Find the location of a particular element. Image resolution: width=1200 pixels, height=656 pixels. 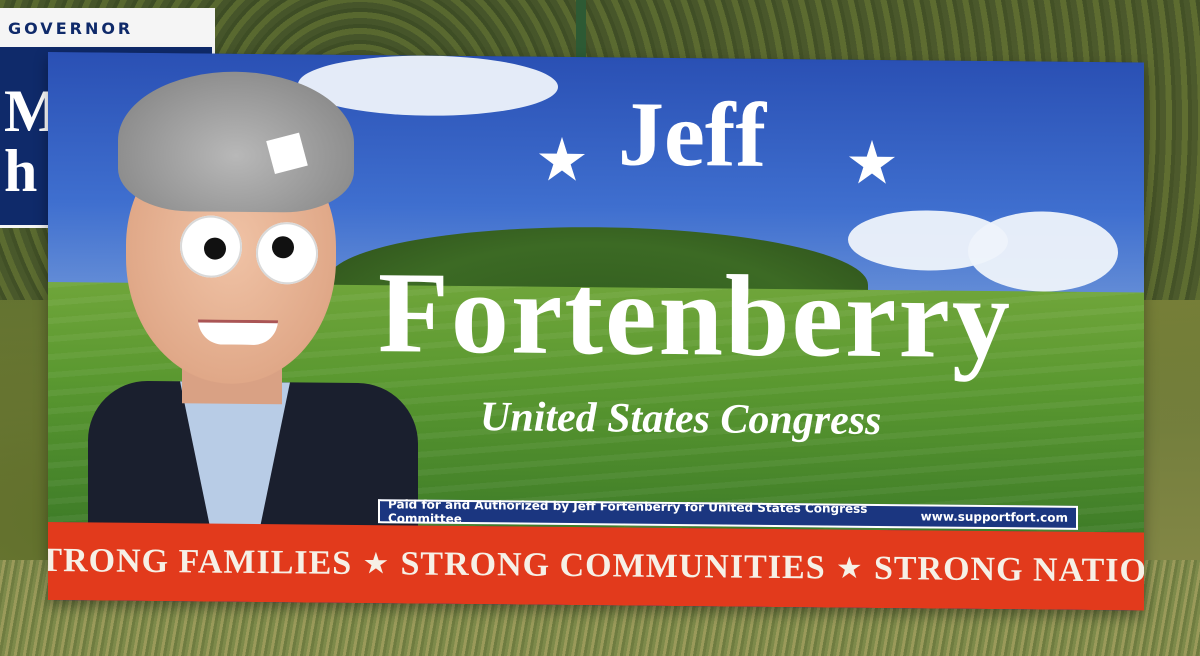

candidate-hair is located at coordinates (236, 141).